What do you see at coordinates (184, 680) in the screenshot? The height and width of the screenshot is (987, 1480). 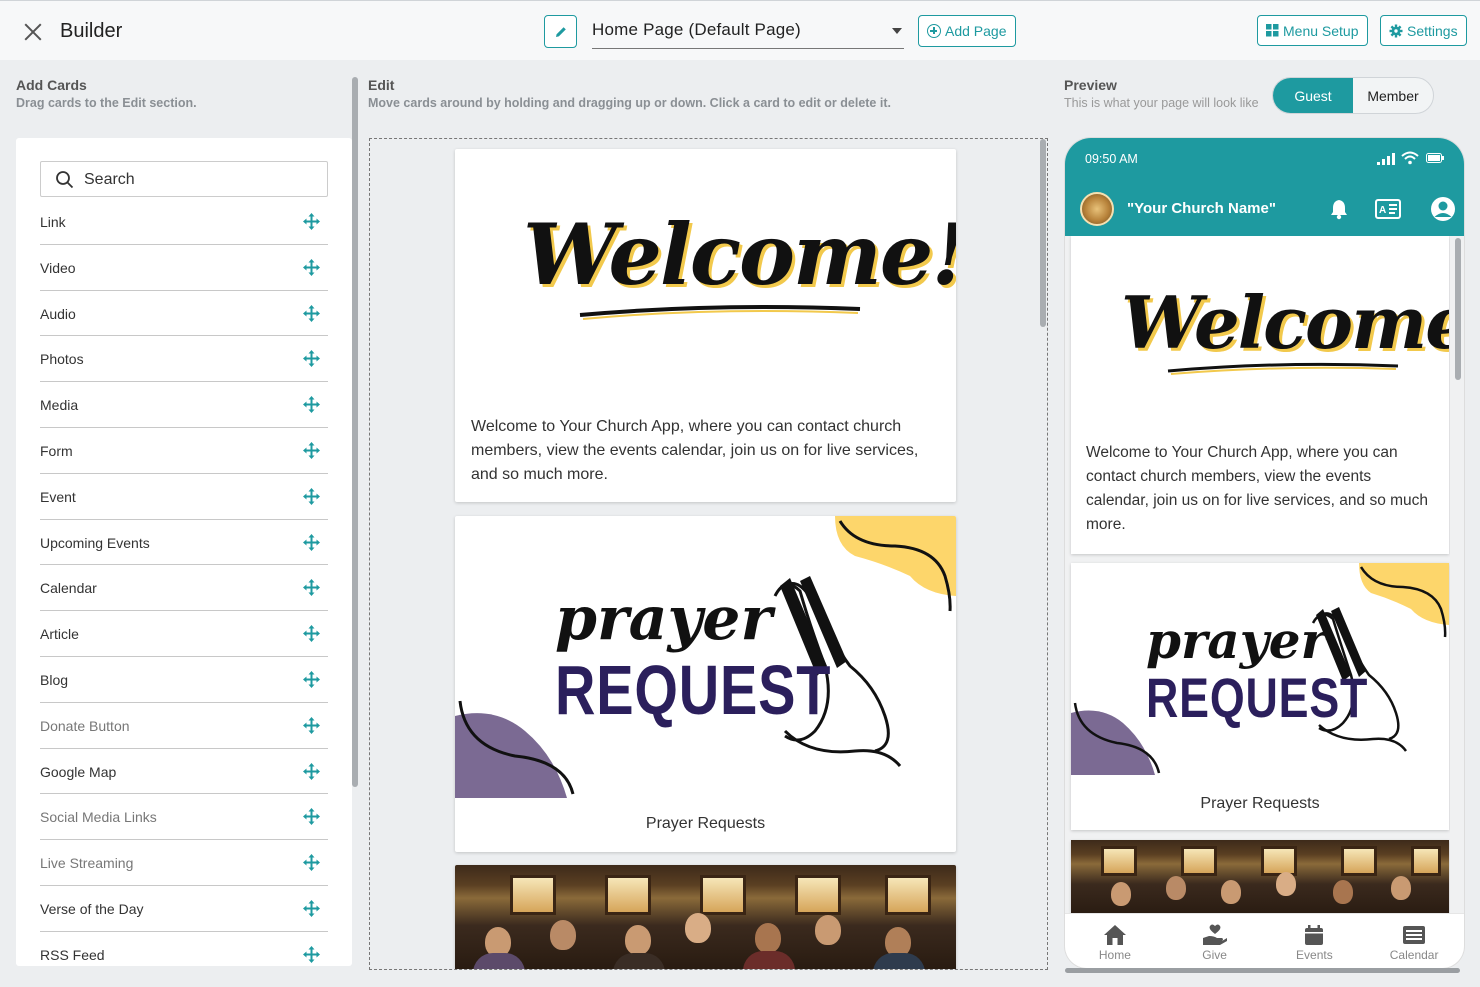 I see `card-type-blog: Blog` at bounding box center [184, 680].